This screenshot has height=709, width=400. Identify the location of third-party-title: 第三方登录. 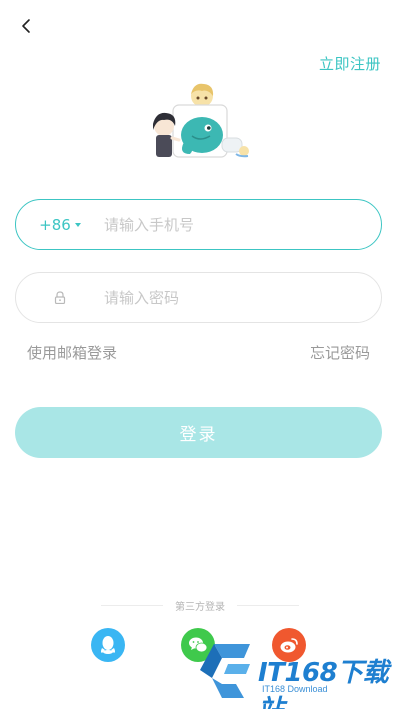
(200, 607).